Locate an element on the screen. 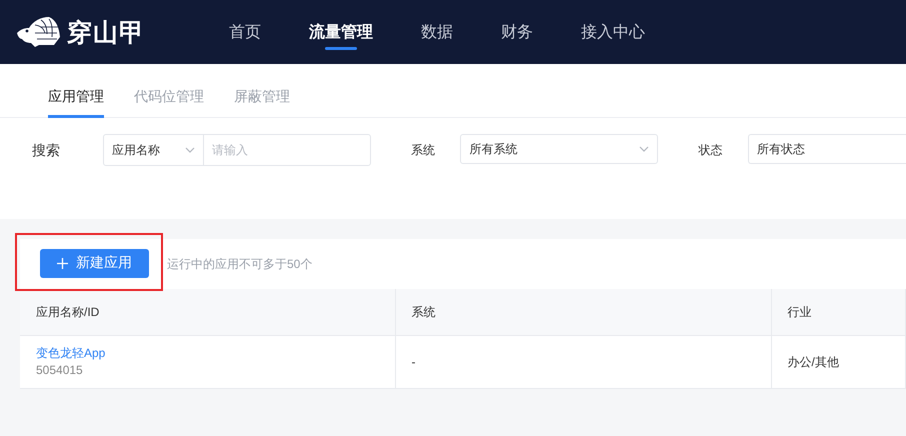  column-header: 系统 is located at coordinates (424, 311).